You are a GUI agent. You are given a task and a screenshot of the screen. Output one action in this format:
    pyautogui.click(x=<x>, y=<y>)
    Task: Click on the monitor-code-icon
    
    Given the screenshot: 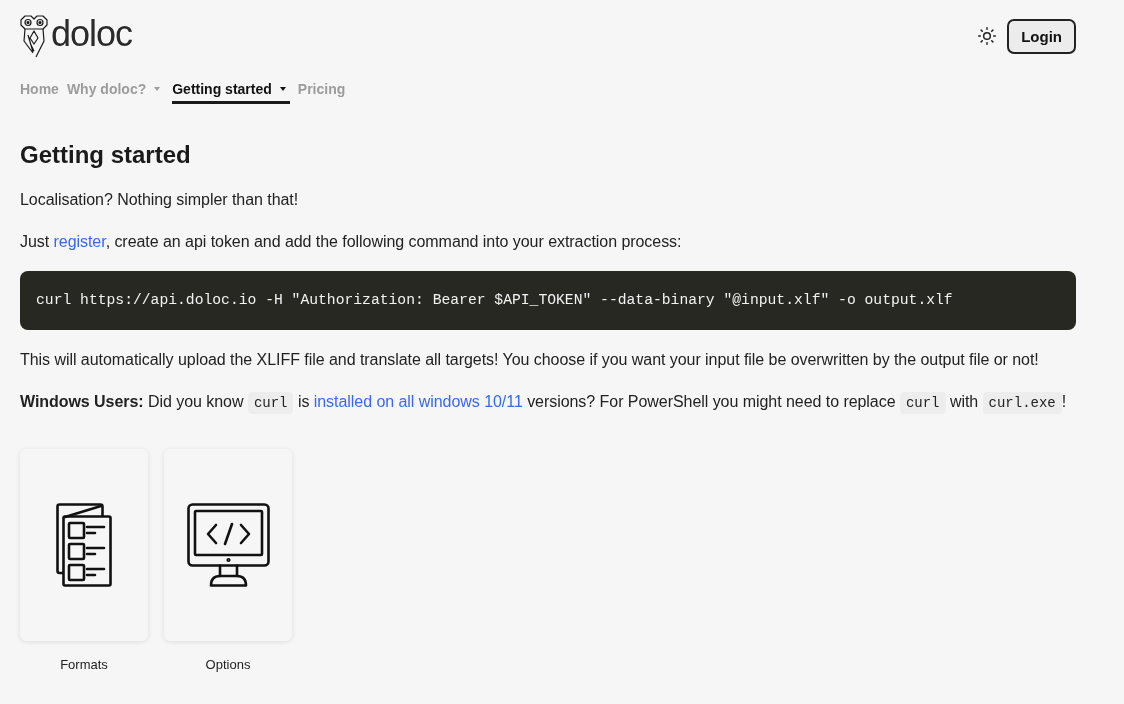 What is the action you would take?
    pyautogui.click(x=228, y=545)
    